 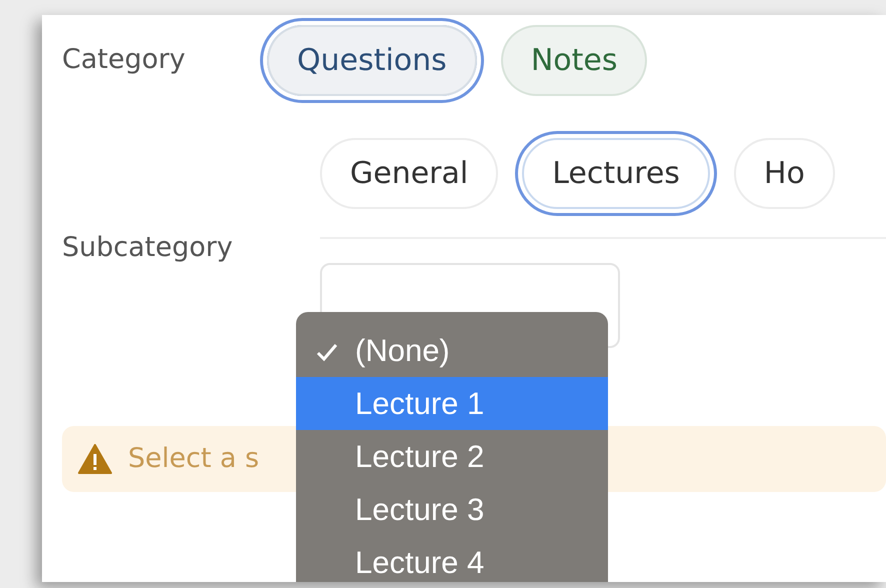 I want to click on category-chip: Notes, so click(x=574, y=60).